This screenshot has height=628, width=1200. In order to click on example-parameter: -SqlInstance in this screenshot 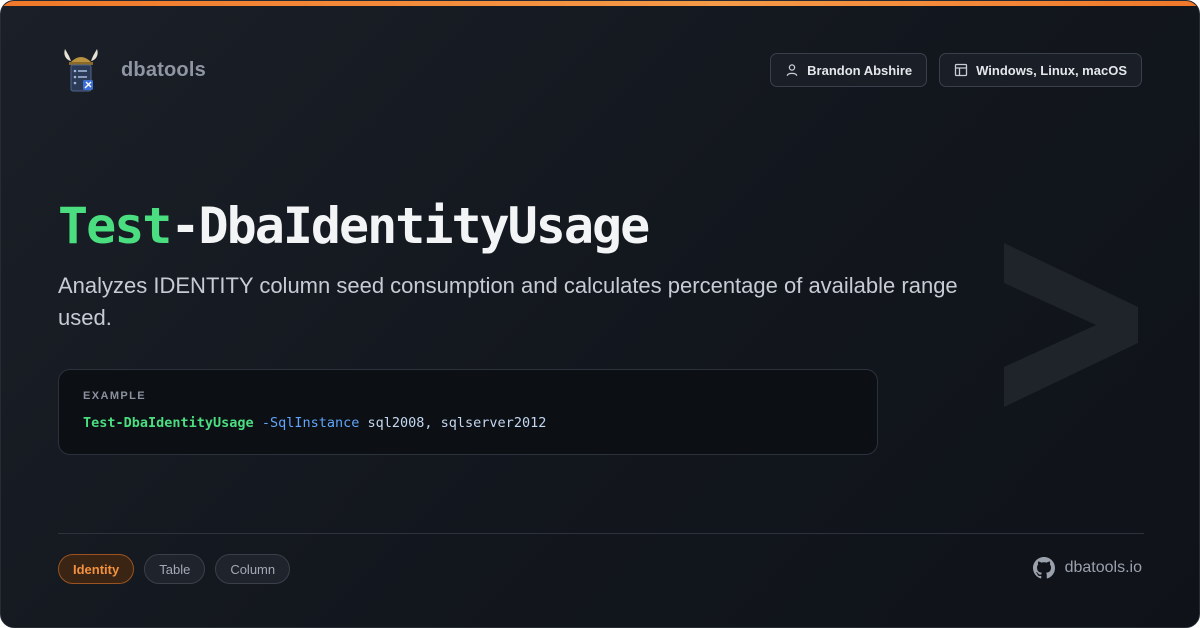, I will do `click(310, 423)`.